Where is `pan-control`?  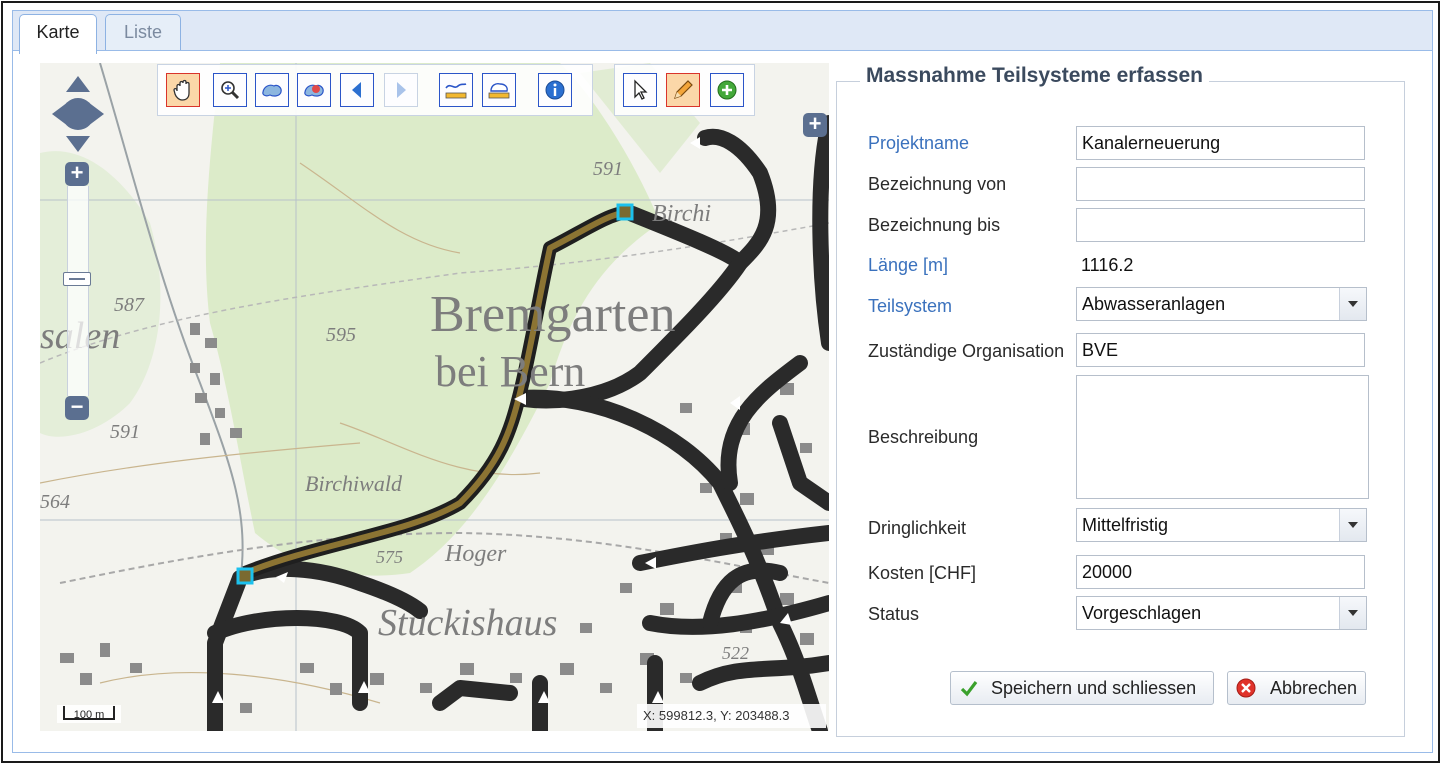
pan-control is located at coordinates (78, 114).